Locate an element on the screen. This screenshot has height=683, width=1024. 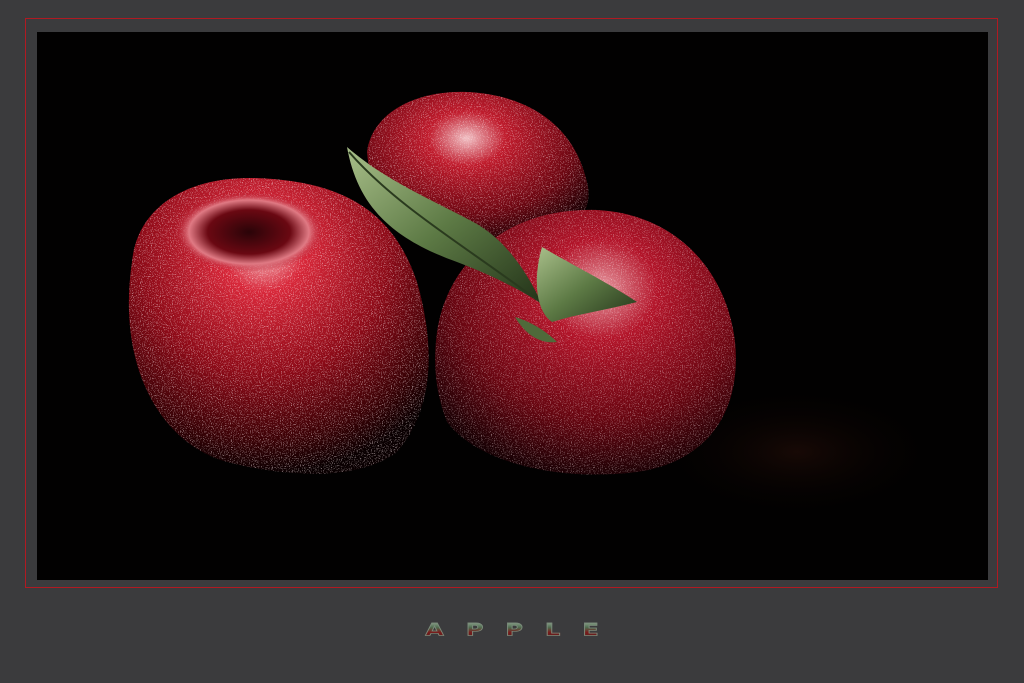
left-apple is located at coordinates (278, 325).